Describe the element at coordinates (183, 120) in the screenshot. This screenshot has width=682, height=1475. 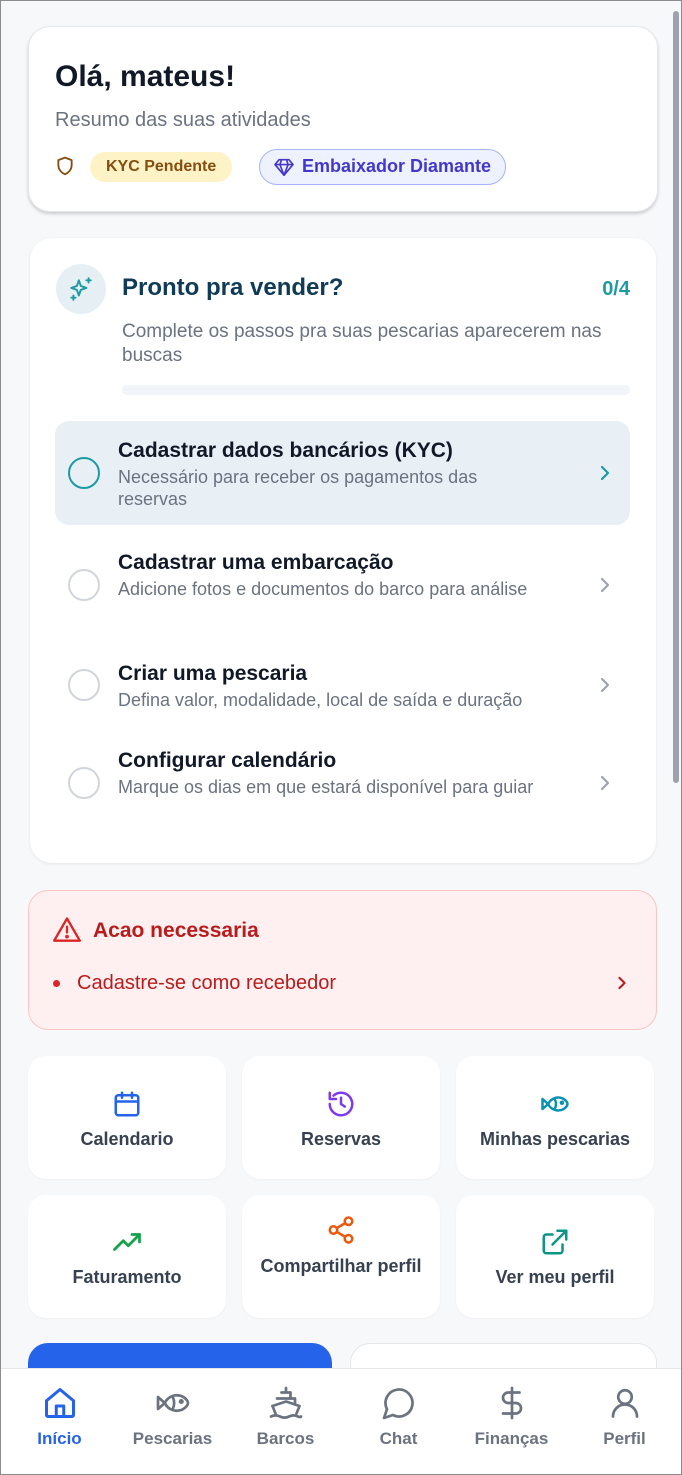
I see `greeting-subtitle: Resumo das suas atividades` at that location.